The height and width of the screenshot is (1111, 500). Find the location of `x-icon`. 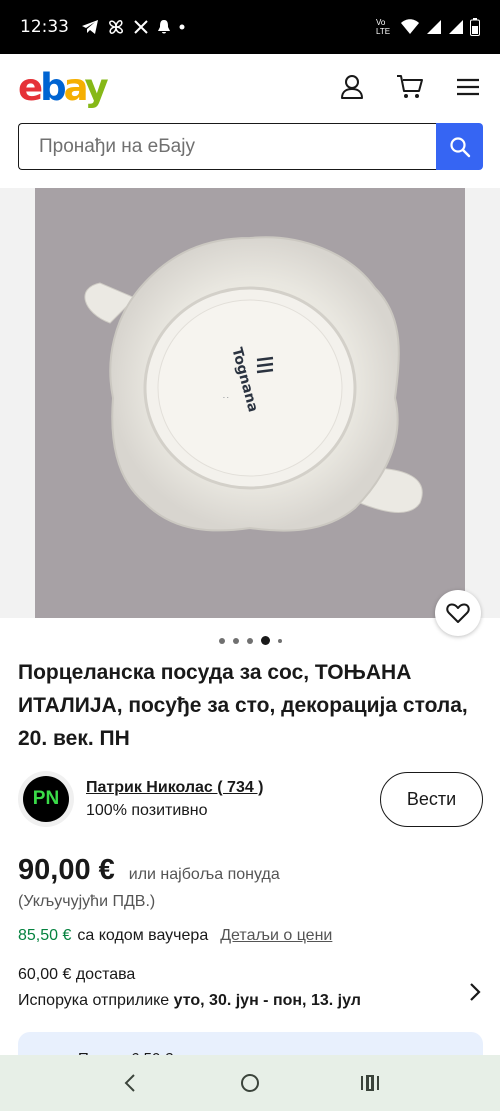

x-icon is located at coordinates (141, 27).